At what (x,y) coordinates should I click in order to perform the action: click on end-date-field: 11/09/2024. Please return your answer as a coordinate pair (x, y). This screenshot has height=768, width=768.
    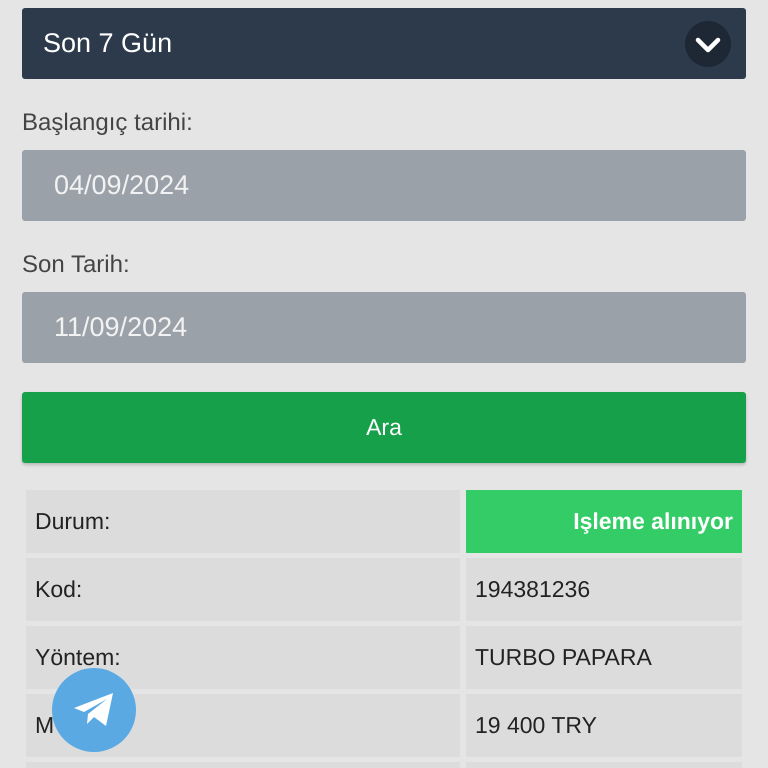
    Looking at the image, I should click on (384, 327).